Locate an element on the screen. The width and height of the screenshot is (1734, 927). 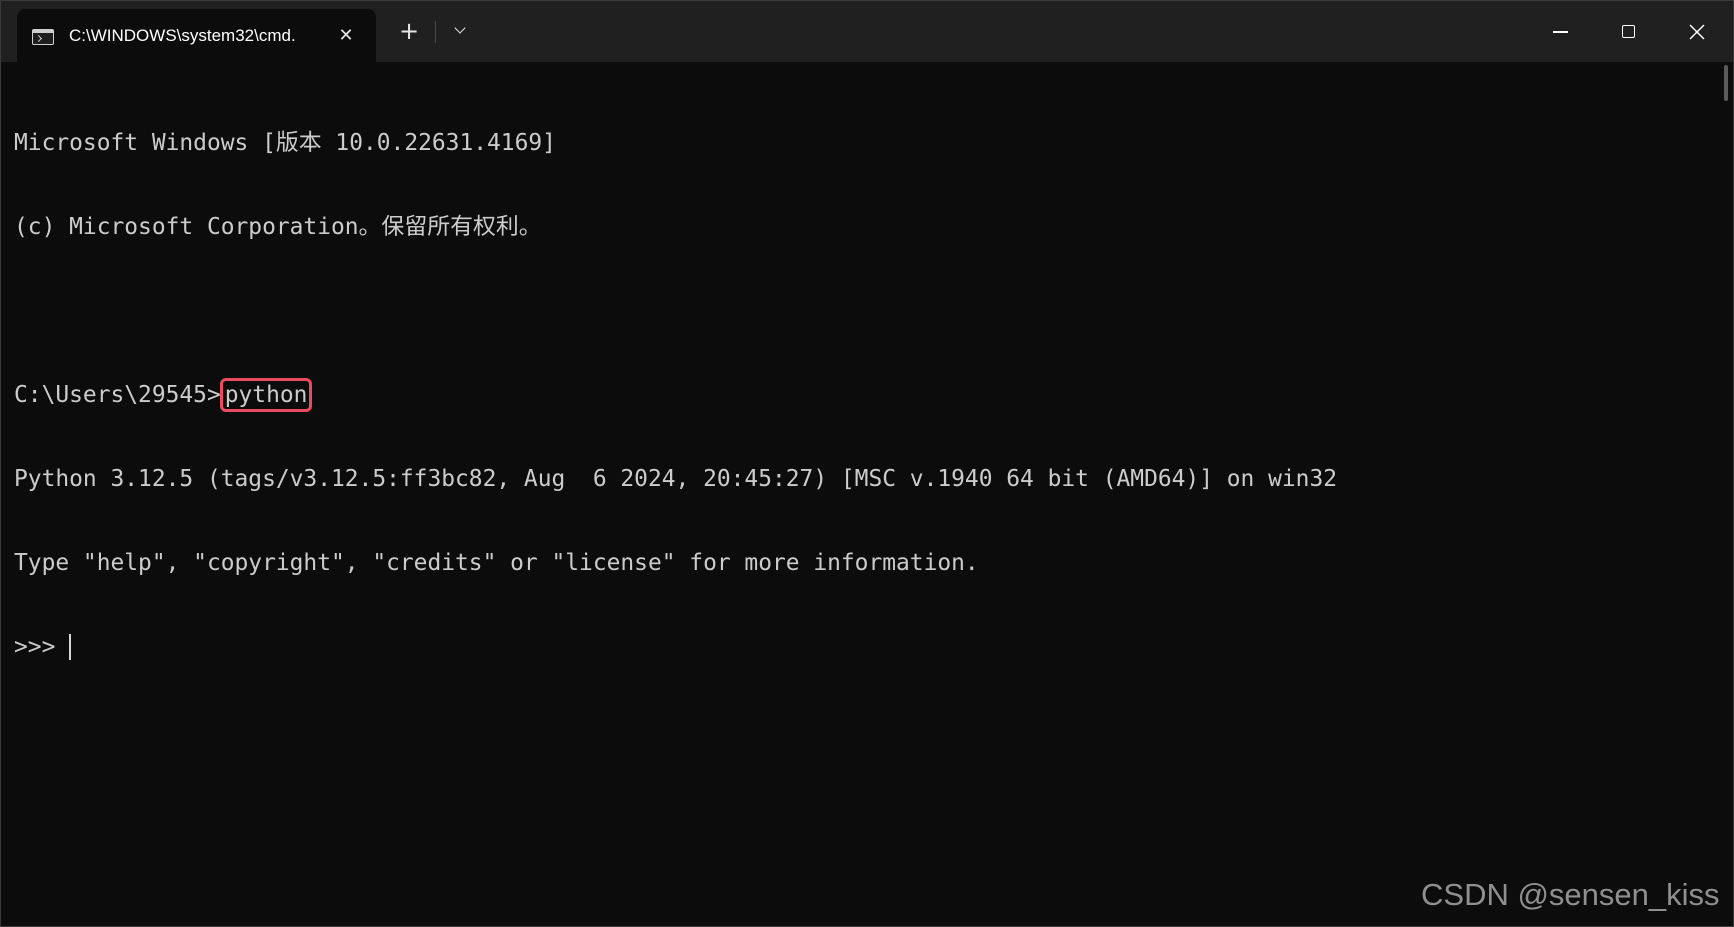
tab-cmd: C:\WINDOWS\system32\cmd. ✕ is located at coordinates (196, 35).